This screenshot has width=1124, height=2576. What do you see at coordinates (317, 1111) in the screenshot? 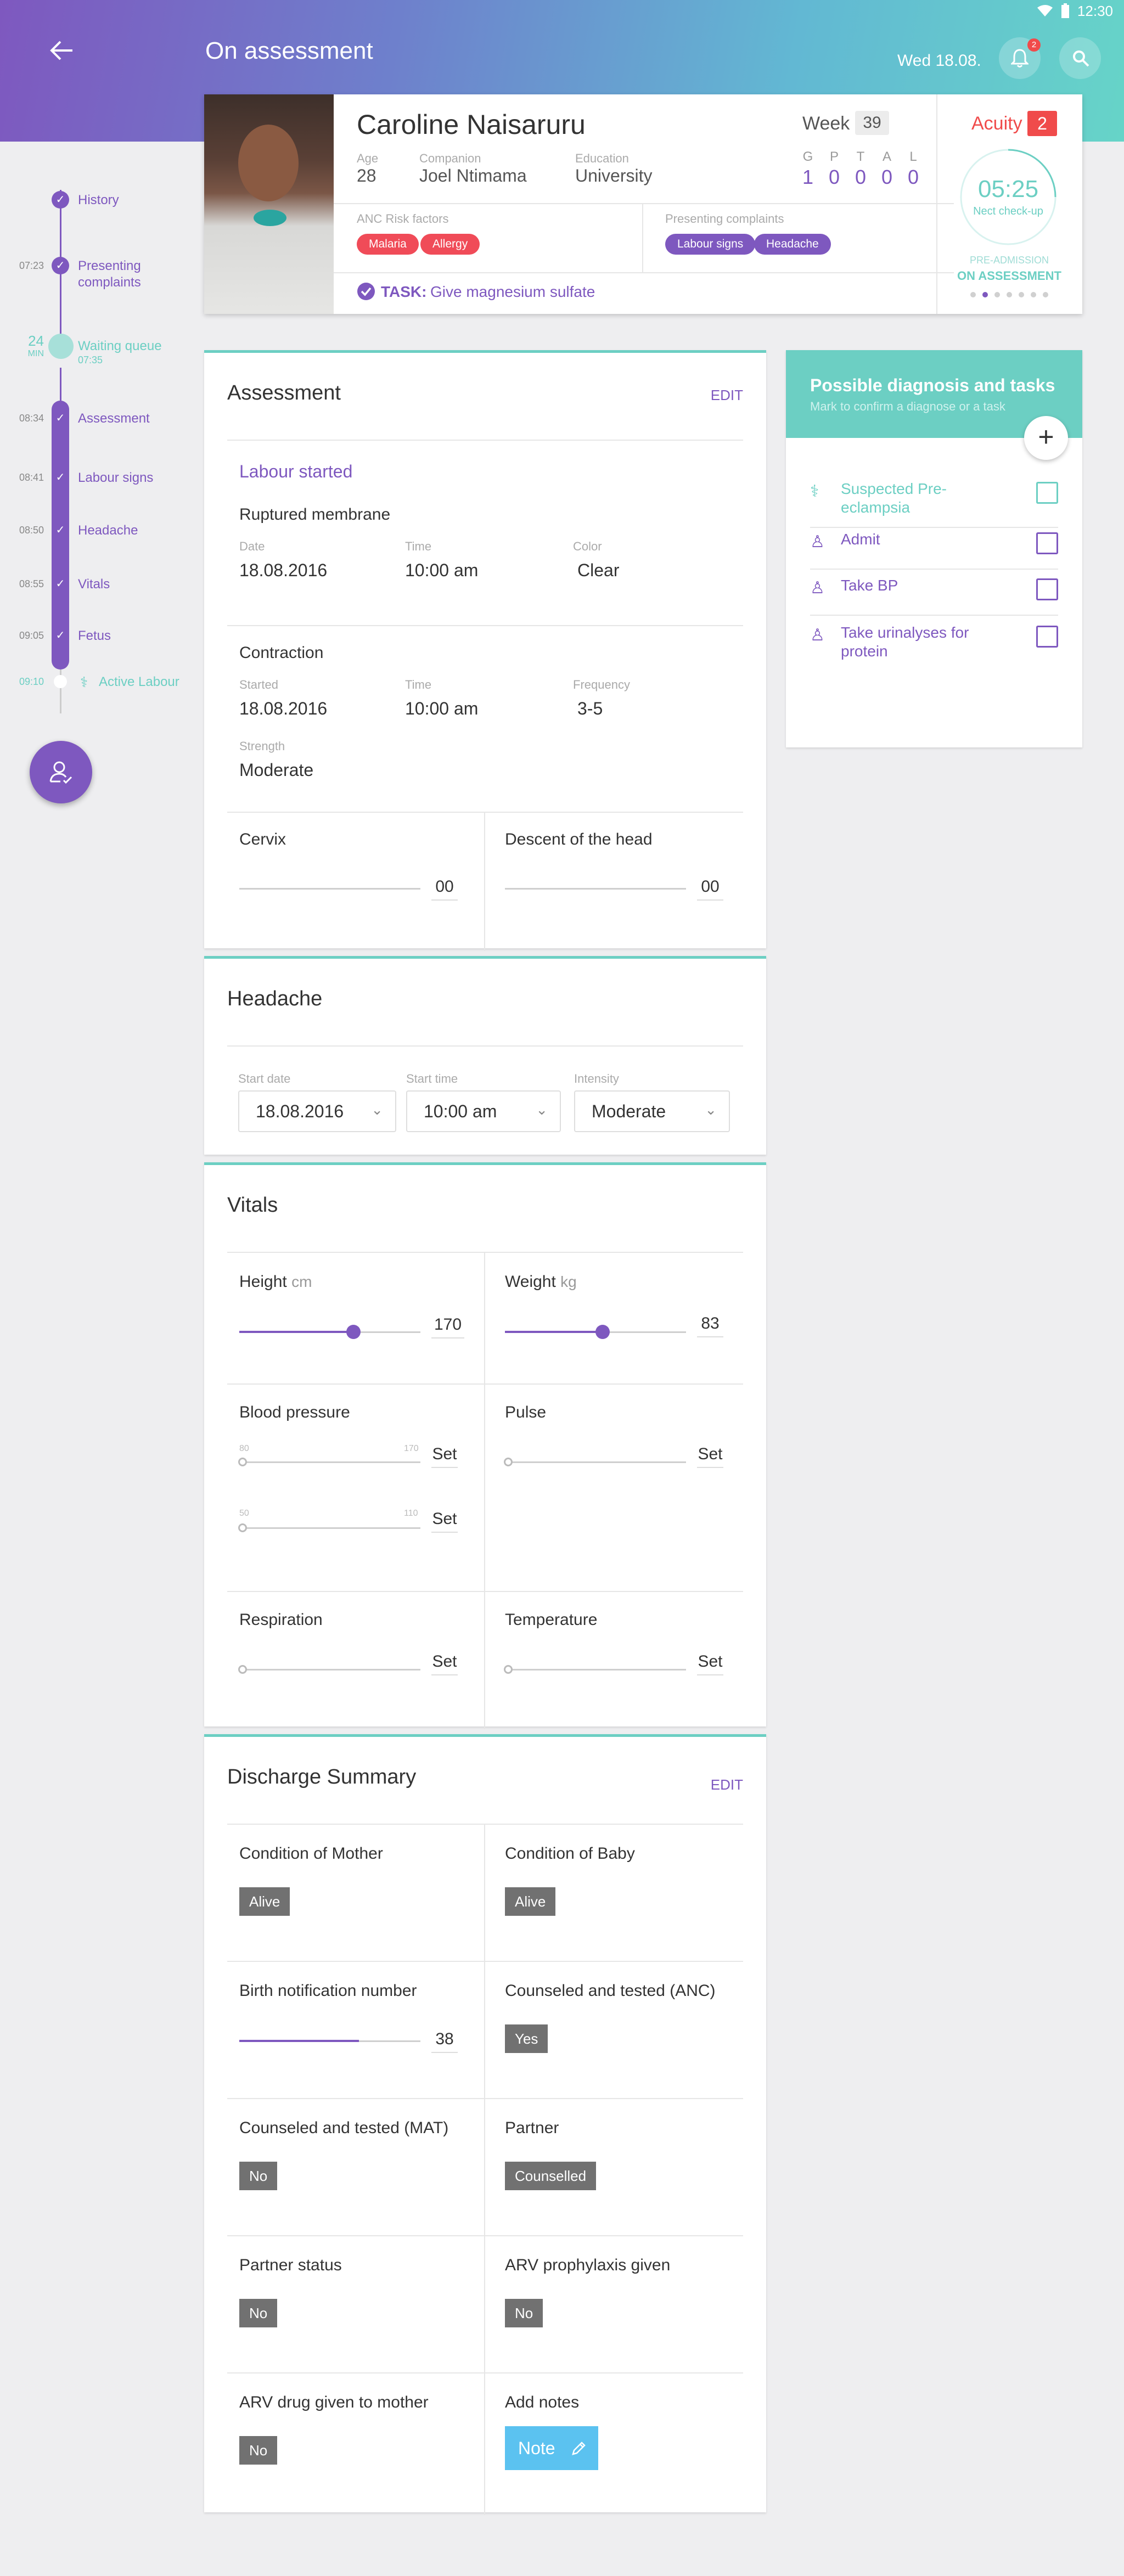
I see `start-date-select: 18.08.2016 ⌄` at bounding box center [317, 1111].